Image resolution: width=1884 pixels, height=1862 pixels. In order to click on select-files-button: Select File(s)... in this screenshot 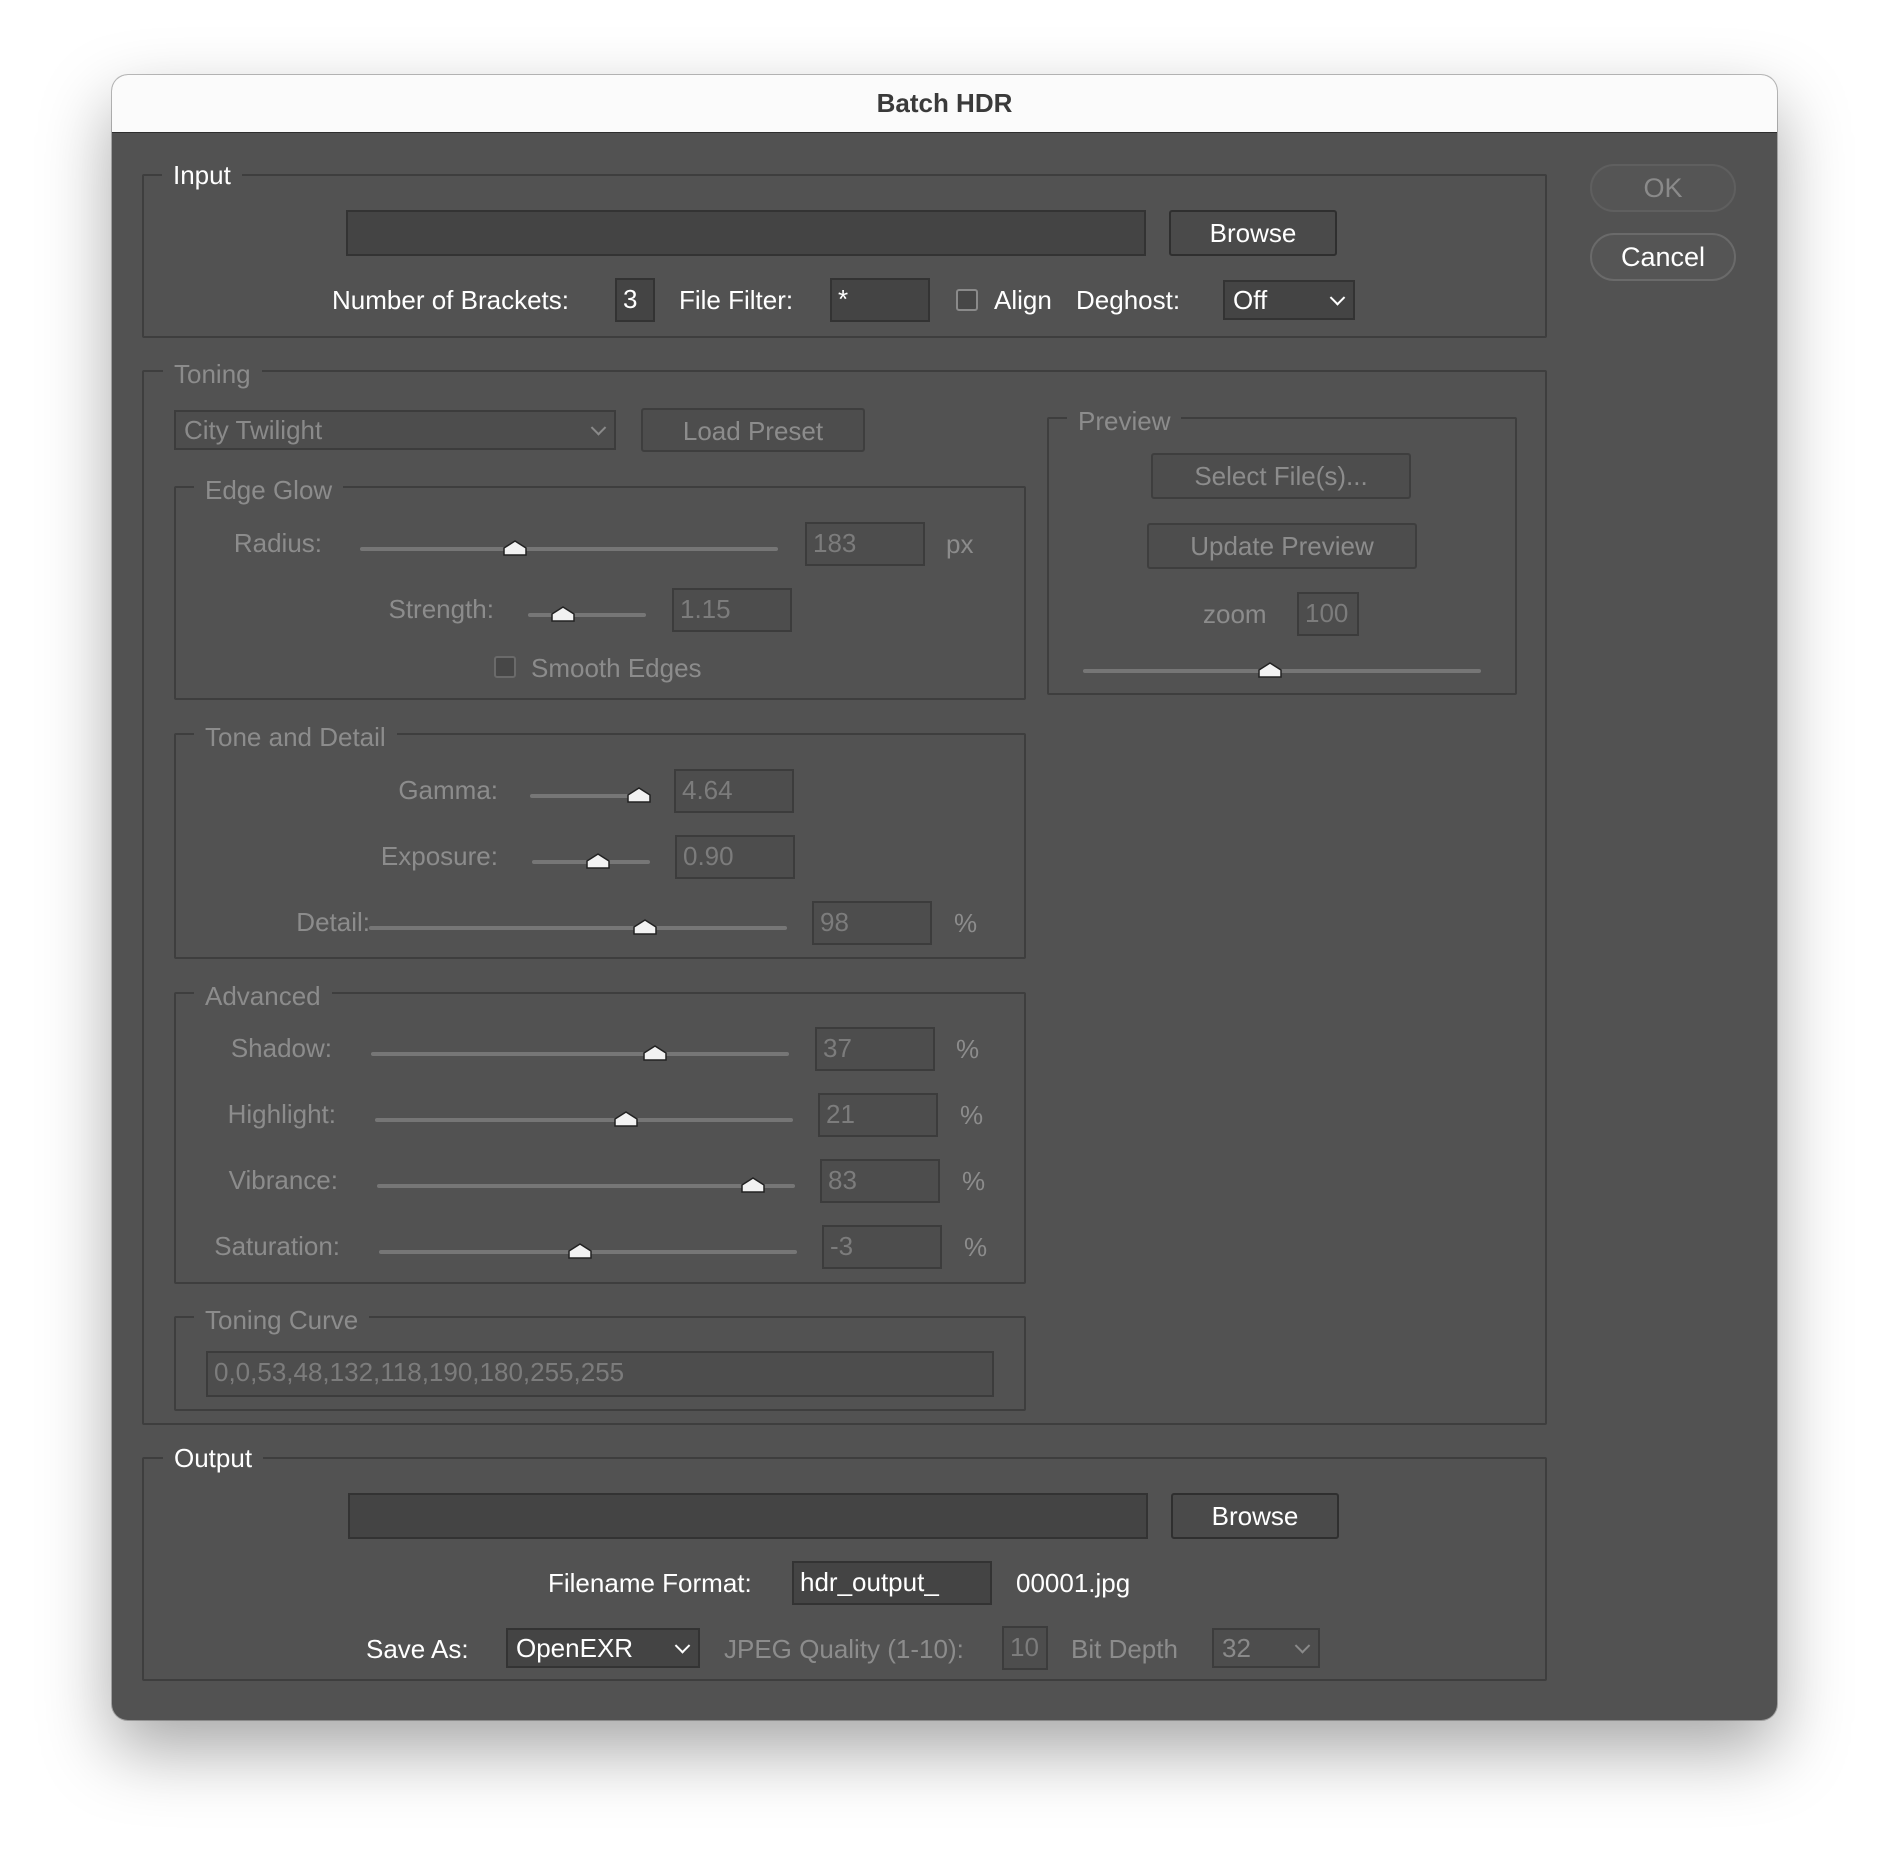, I will do `click(1281, 476)`.